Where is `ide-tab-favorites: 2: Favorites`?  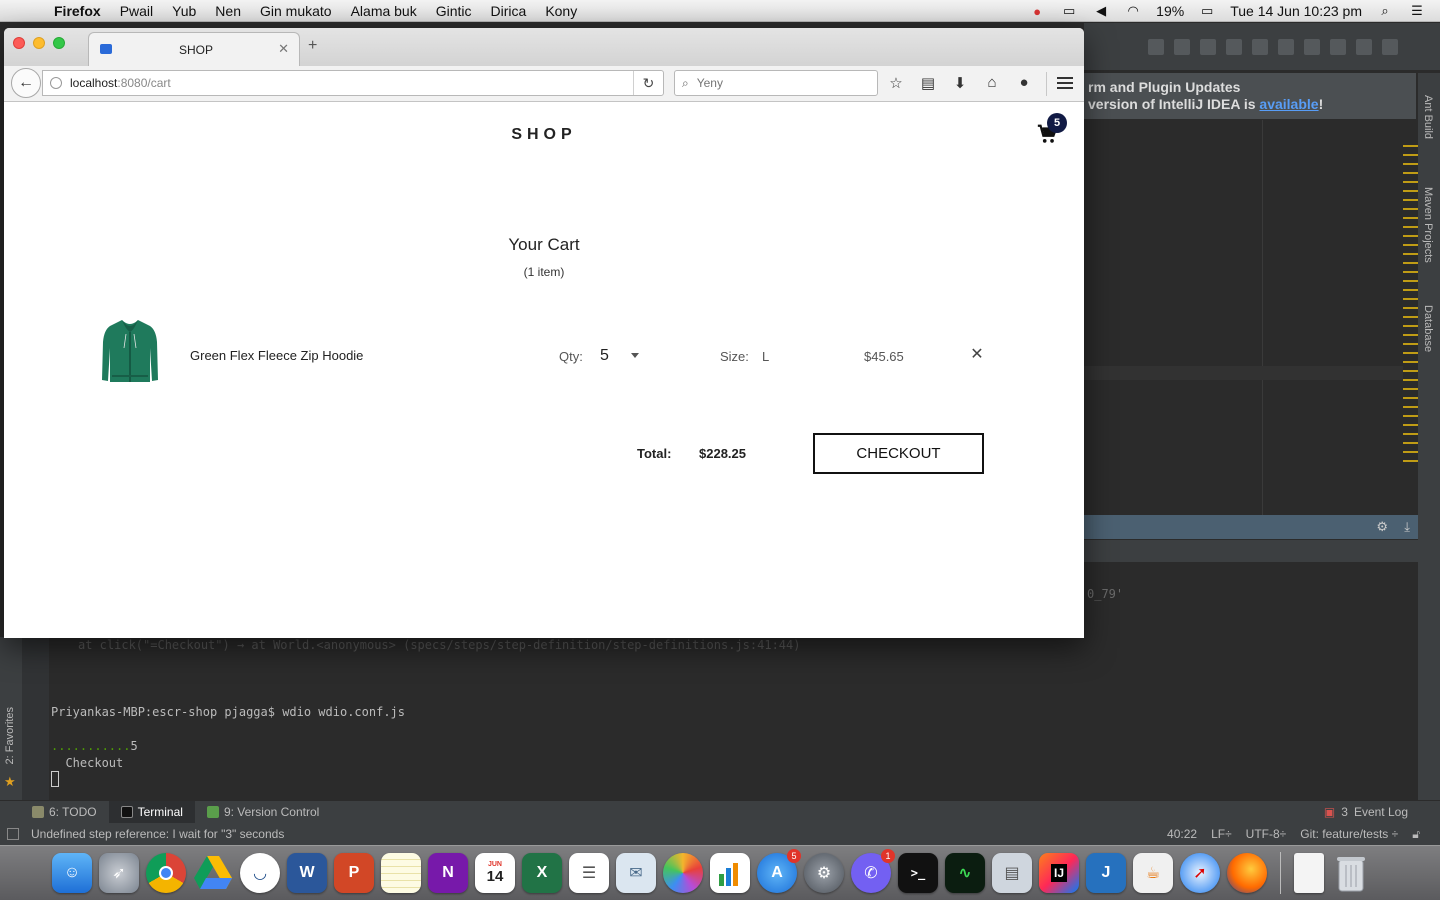
ide-tab-favorites: 2: Favorites is located at coordinates (10, 735).